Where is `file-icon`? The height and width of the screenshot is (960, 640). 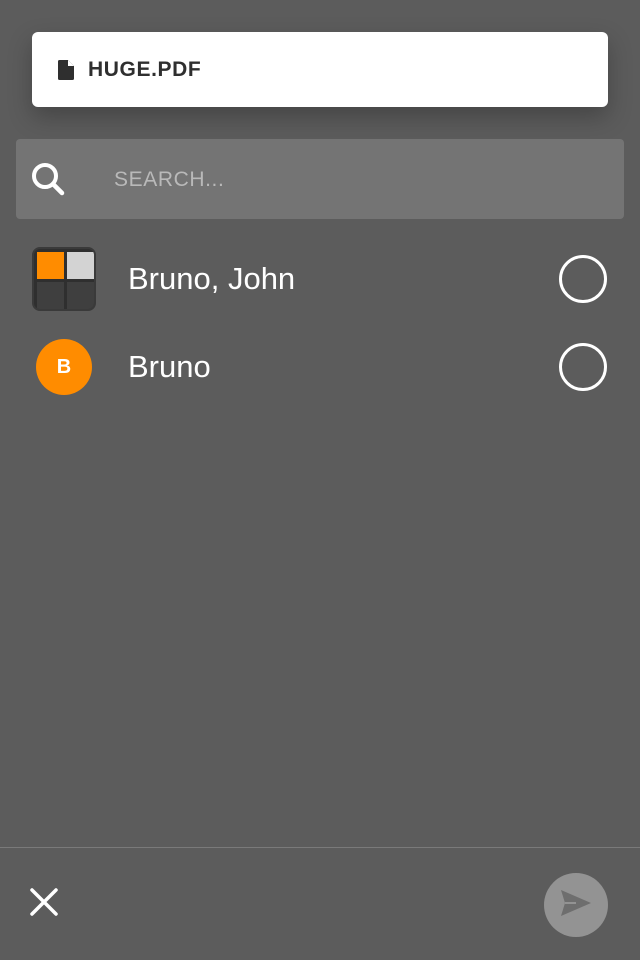
file-icon is located at coordinates (66, 70).